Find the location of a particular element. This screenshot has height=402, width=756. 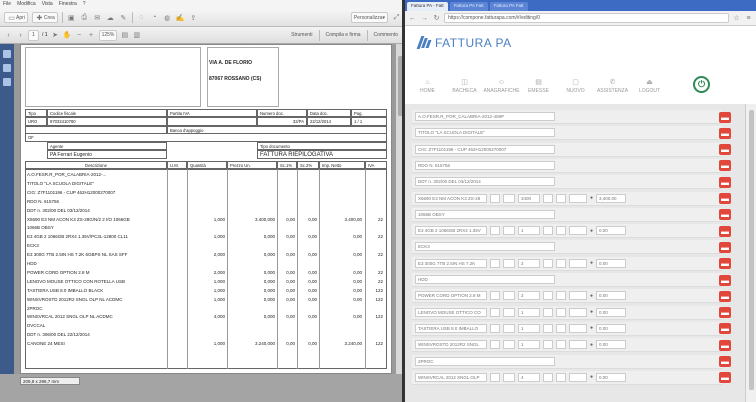

customize-dropdown: Personalizza ▾ is located at coordinates (369, 17).